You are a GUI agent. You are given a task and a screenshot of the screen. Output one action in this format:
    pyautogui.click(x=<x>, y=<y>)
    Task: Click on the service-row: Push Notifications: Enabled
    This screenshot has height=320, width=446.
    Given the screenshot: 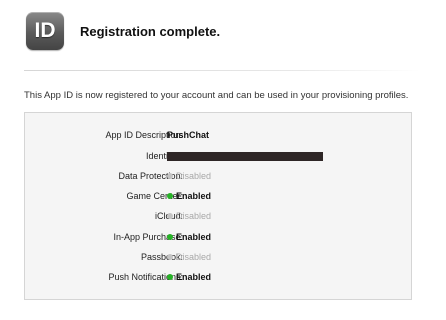 What is the action you would take?
    pyautogui.click(x=219, y=277)
    